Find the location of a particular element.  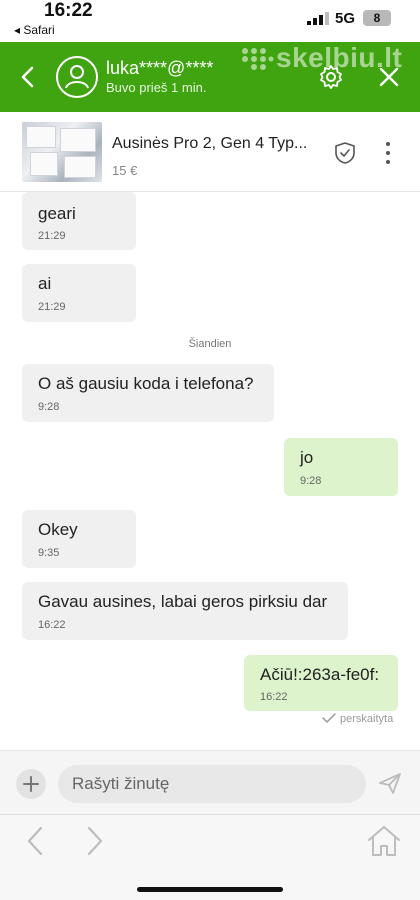

brand-dots-icon is located at coordinates (258, 59).